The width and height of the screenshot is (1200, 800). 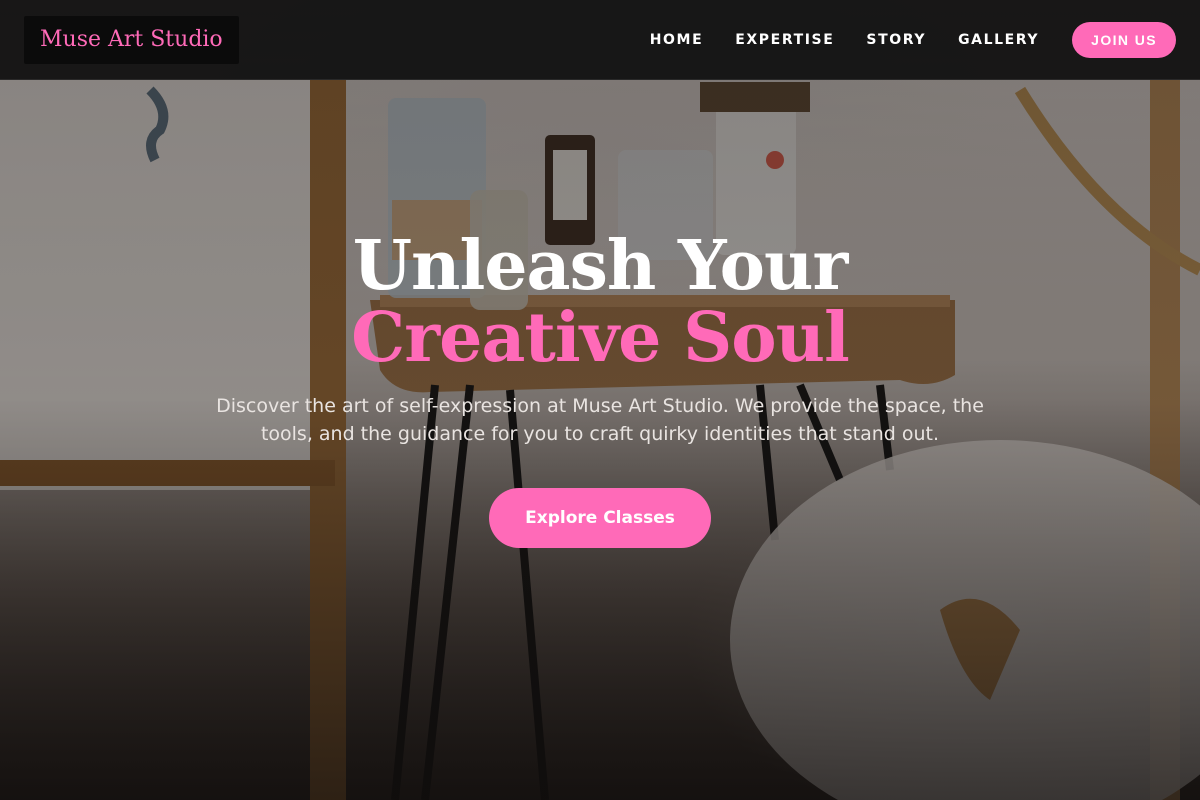 I want to click on main-nav: HOME EXPERTISE STORY GALLERY JOIN US, so click(x=897, y=39).